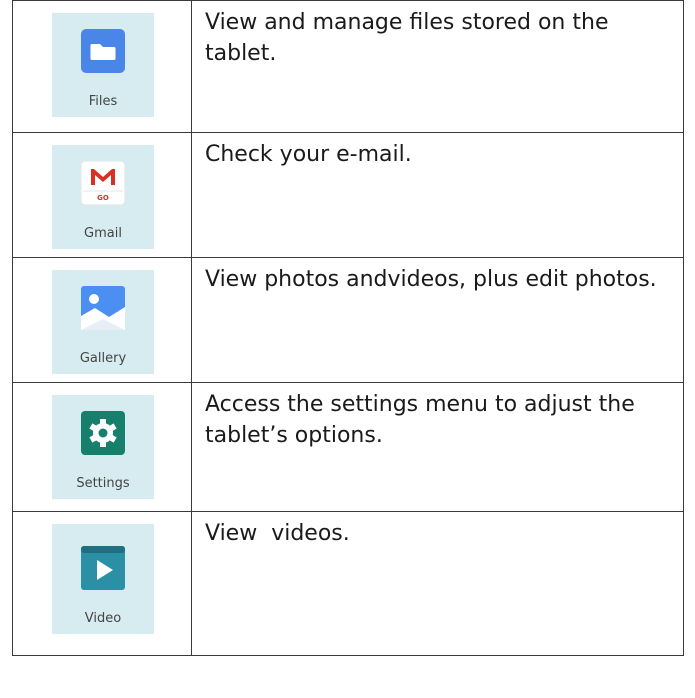 The image size is (695, 698). I want to click on gmail-tile: GO Gmail, so click(103, 197).